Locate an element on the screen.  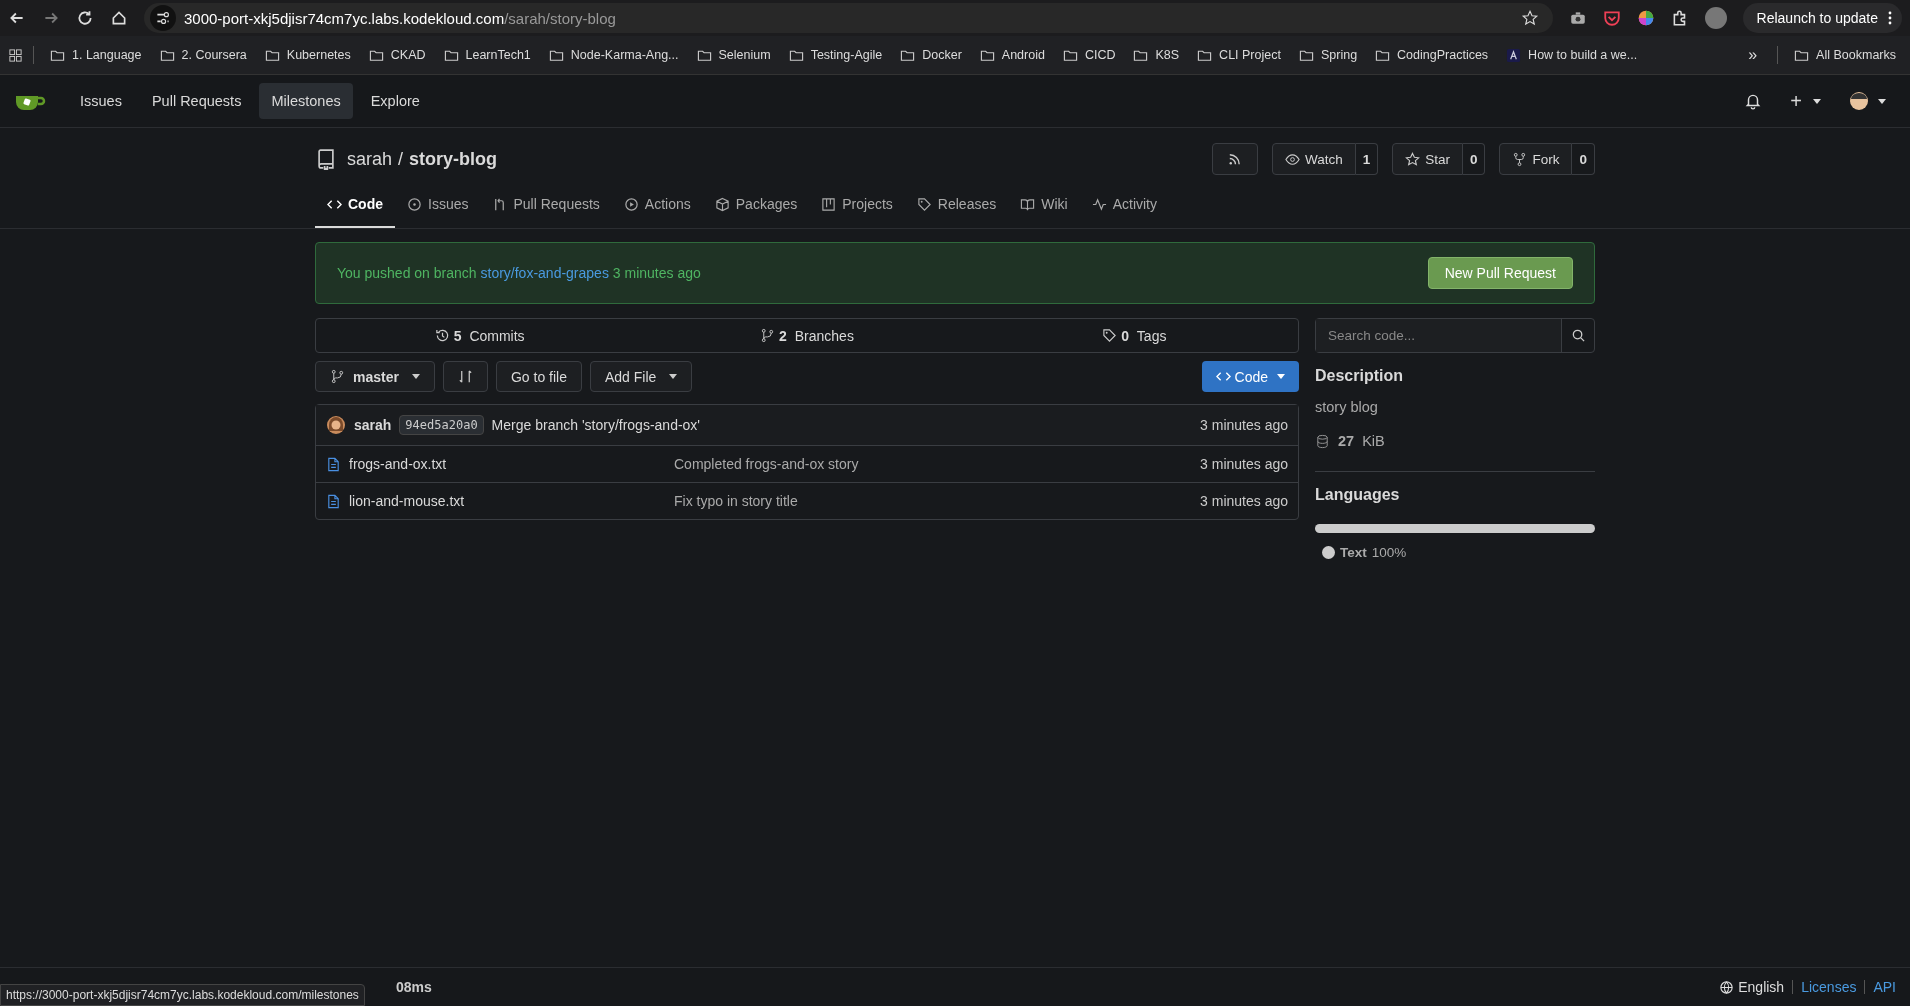
book-icon is located at coordinates (1028, 204).